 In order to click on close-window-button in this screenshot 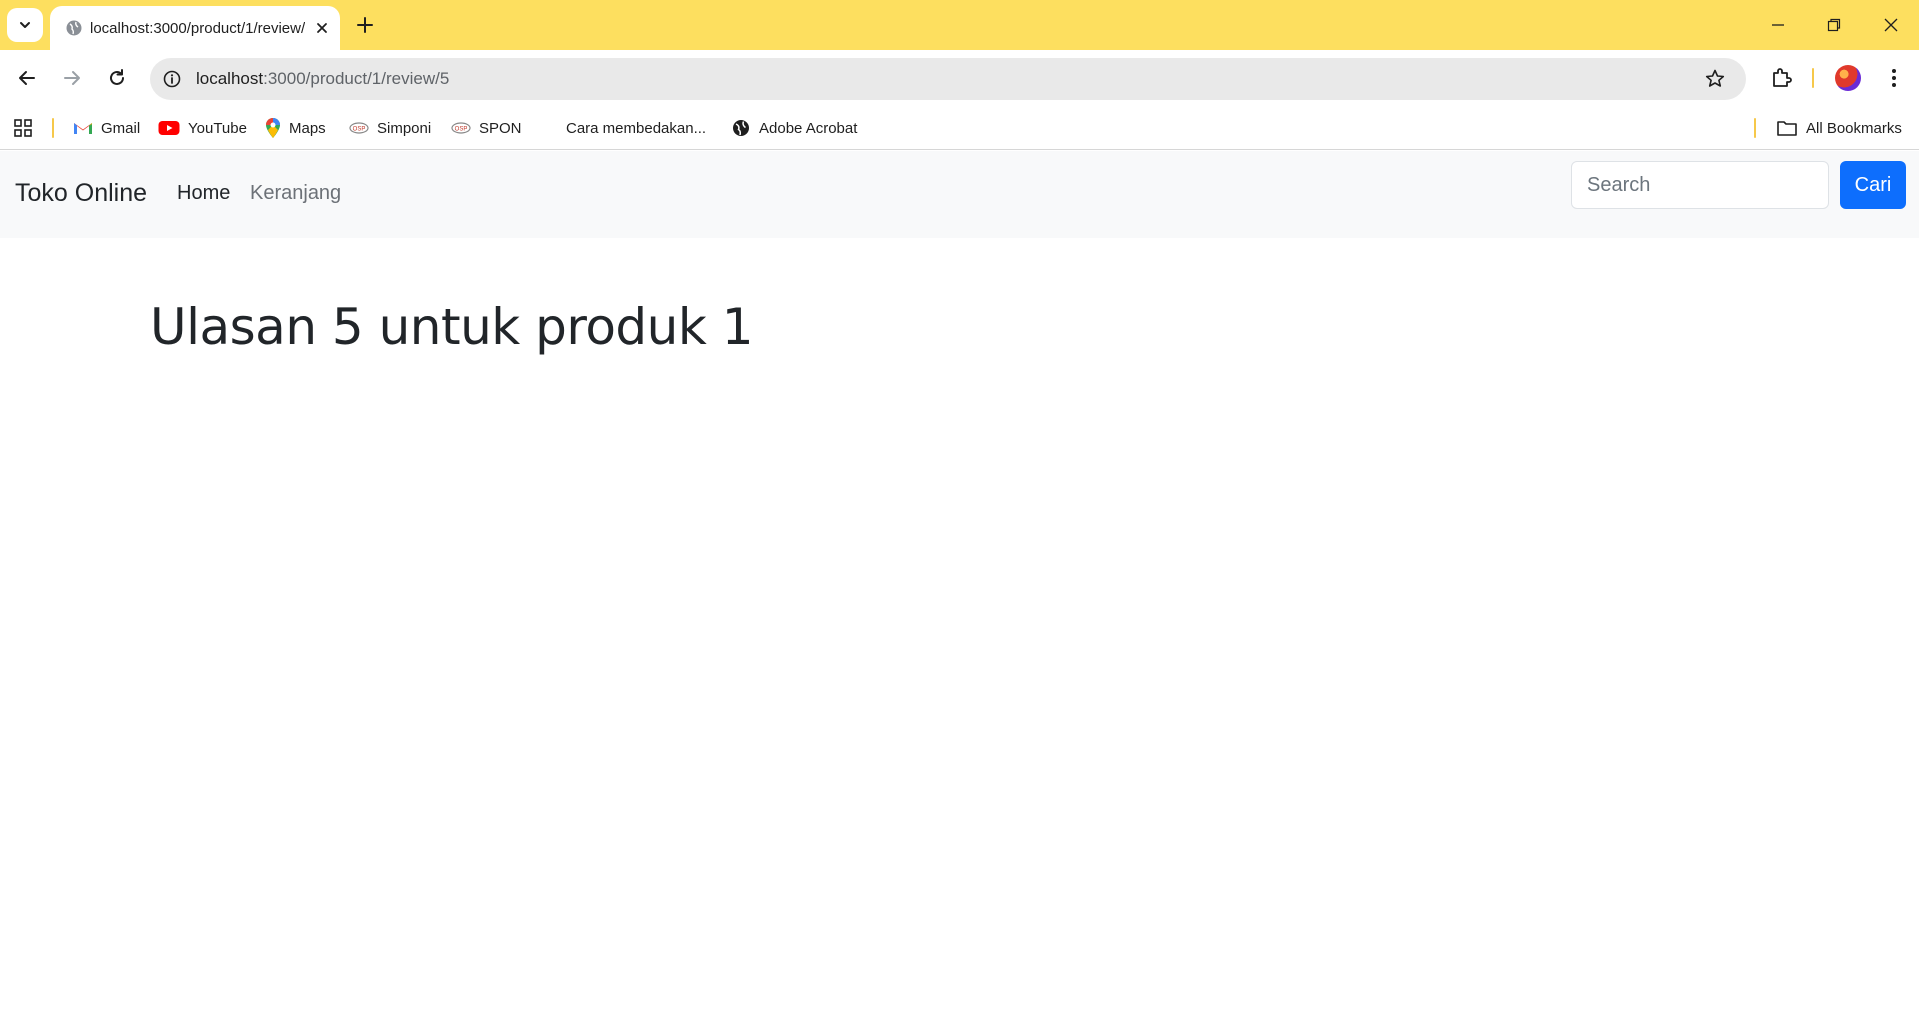, I will do `click(1891, 25)`.